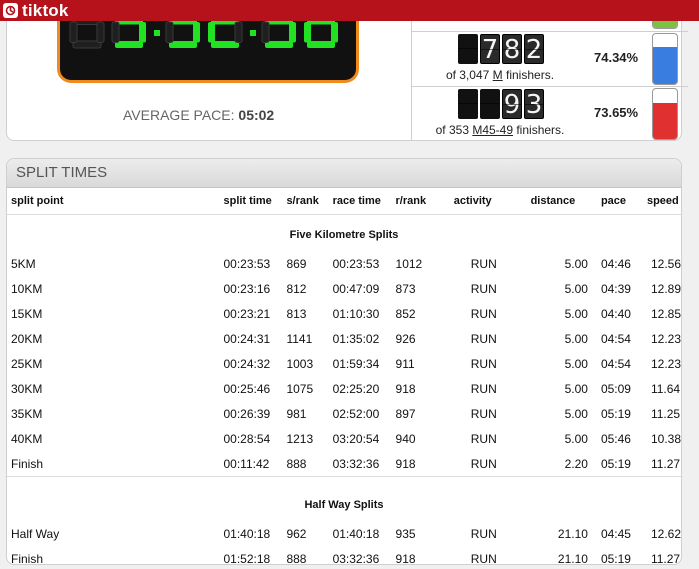  What do you see at coordinates (356, 338) in the screenshot?
I see `table-cell: 01:35:02` at bounding box center [356, 338].